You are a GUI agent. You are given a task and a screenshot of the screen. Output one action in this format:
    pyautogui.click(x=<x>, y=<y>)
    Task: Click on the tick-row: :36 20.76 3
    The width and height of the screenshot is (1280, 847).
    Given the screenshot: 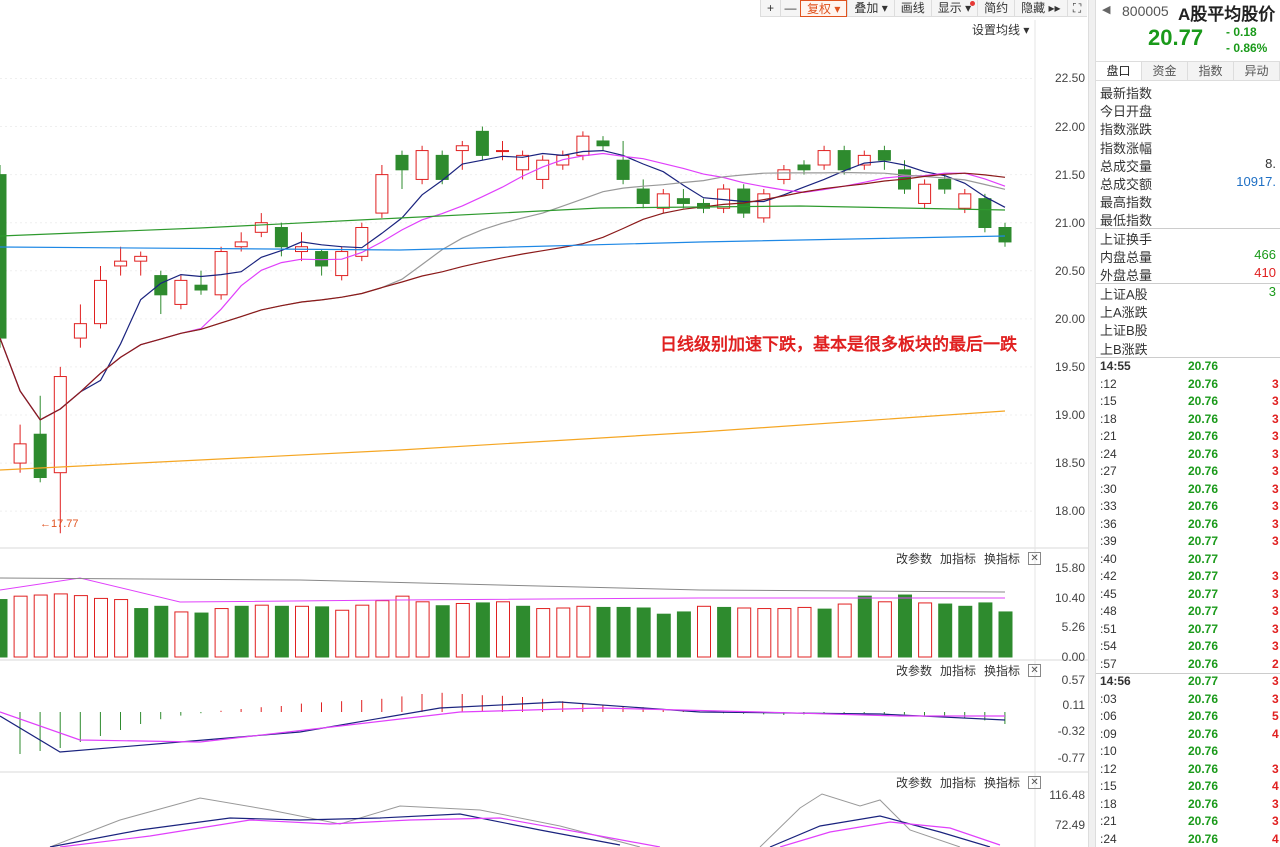 What is the action you would take?
    pyautogui.click(x=1188, y=526)
    